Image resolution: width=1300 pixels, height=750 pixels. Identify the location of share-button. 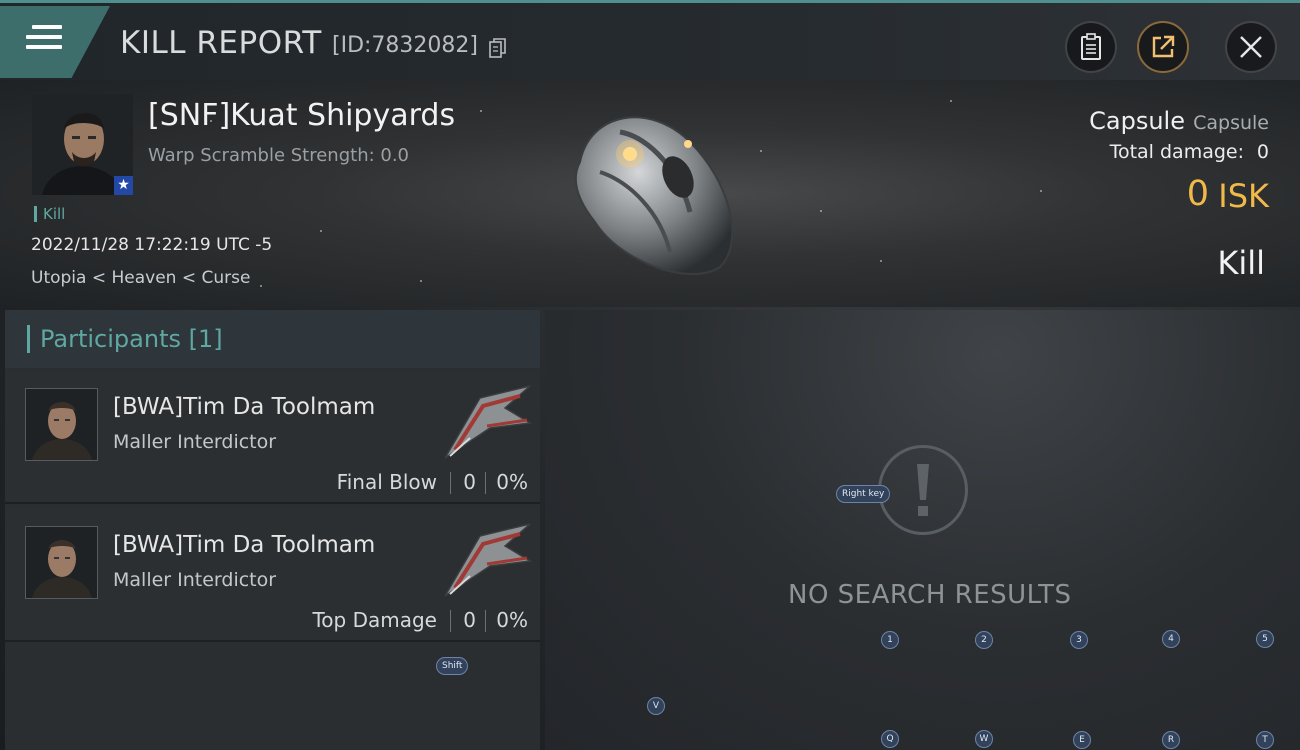
(1163, 47).